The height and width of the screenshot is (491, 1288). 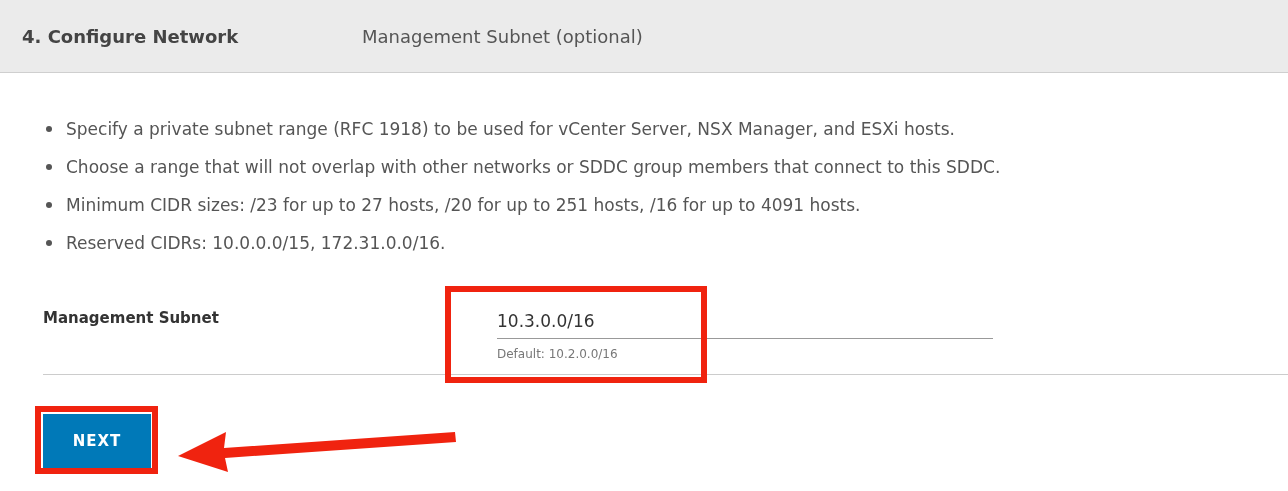 I want to click on bullet-text: Minimum CIDR sizes: /23 for up to 27 hosts, /20 for up to 251 hosts, /16 for up to 4091 hosts., so click(x=463, y=205).